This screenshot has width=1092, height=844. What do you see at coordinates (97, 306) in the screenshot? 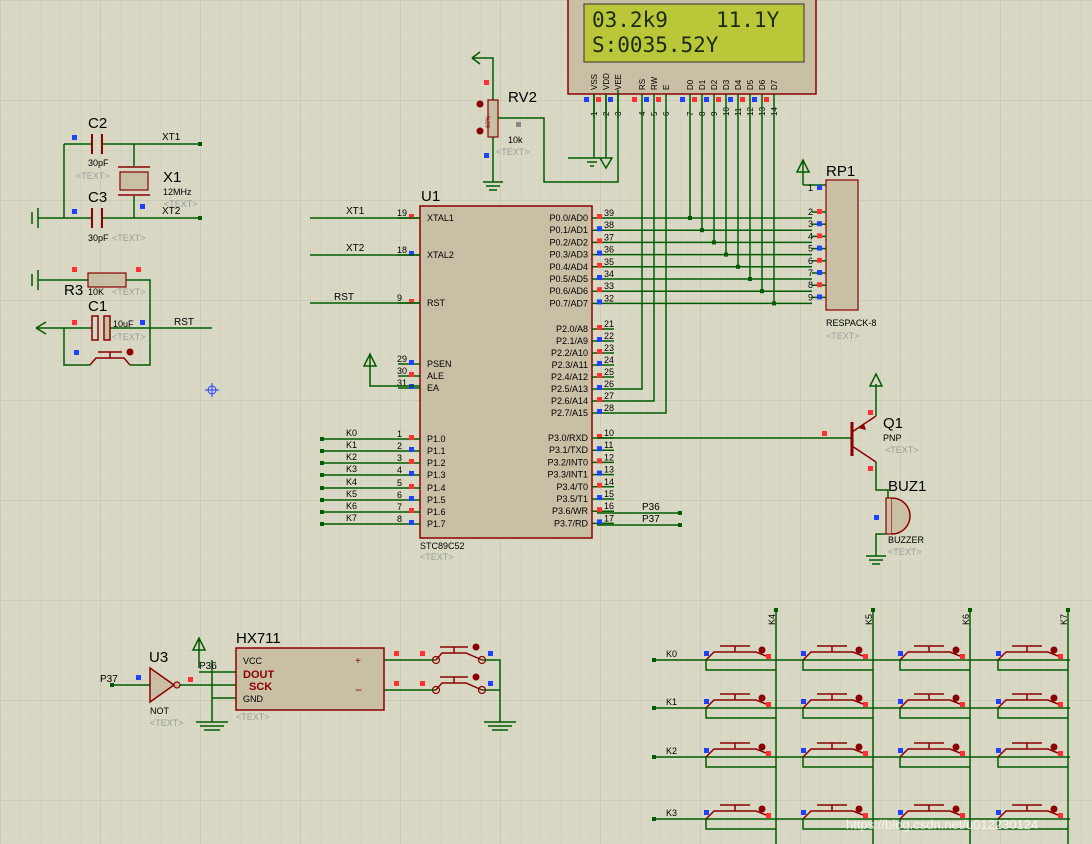
I see `c1-ref: C1` at bounding box center [97, 306].